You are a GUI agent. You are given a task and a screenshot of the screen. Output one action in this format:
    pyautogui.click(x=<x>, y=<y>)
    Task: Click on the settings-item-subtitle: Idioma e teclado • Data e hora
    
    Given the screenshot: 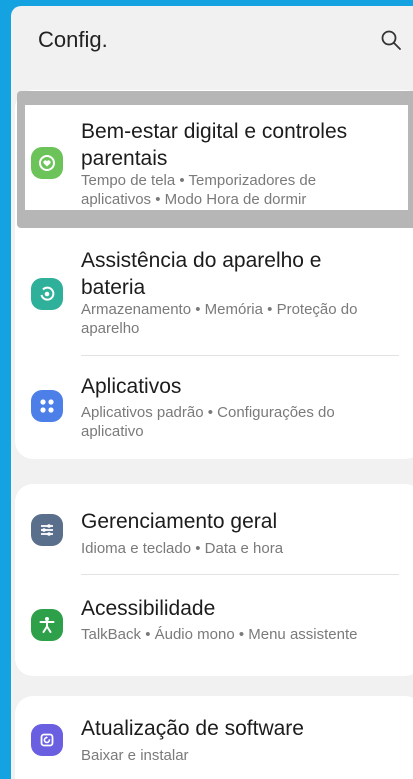 What is the action you would take?
    pyautogui.click(x=182, y=548)
    